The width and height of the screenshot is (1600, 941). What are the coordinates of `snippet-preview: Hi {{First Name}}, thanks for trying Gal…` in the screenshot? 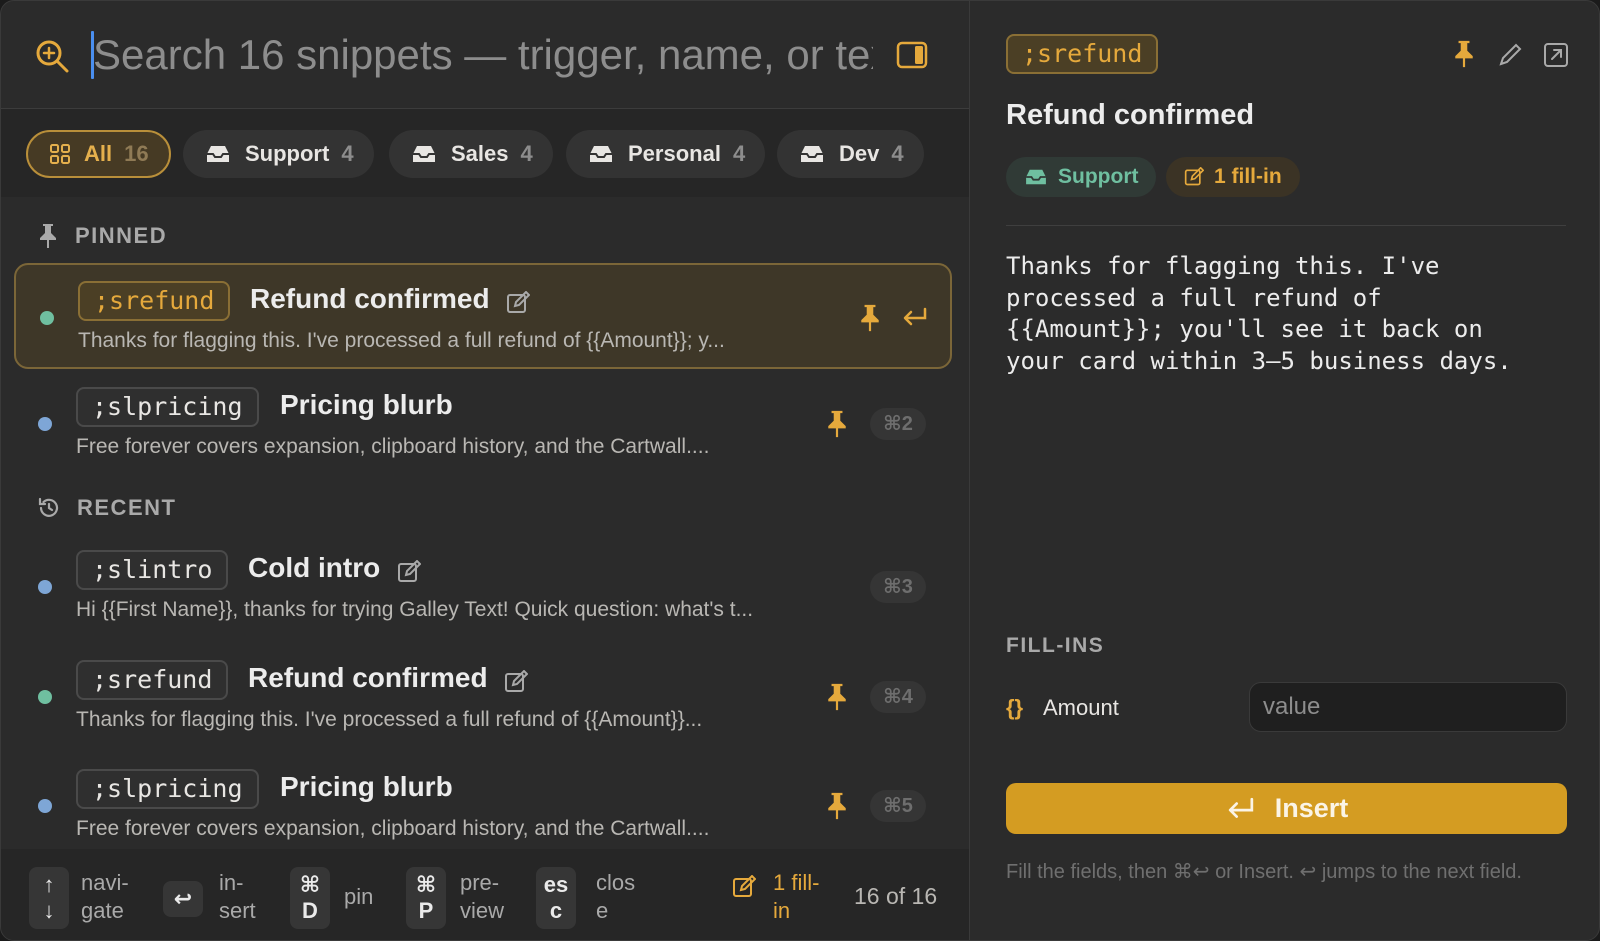 It's located at (415, 609).